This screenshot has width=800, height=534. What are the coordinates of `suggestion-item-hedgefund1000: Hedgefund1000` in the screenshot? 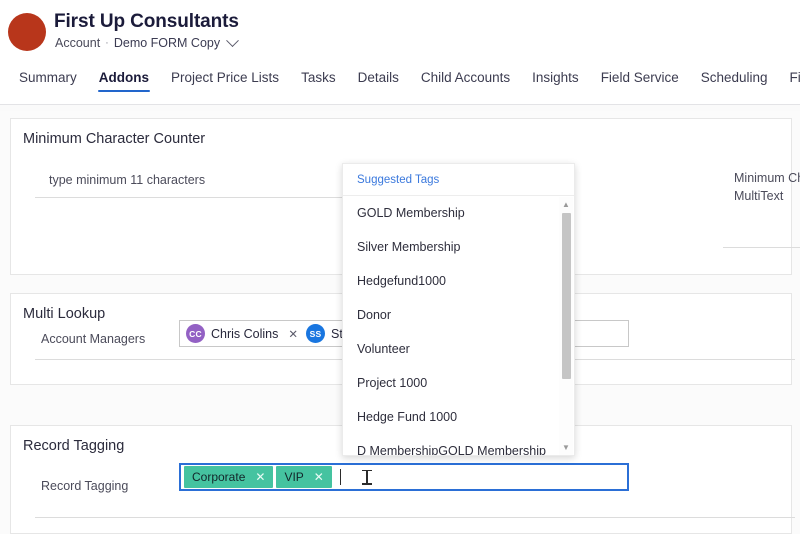 It's located at (458, 281).